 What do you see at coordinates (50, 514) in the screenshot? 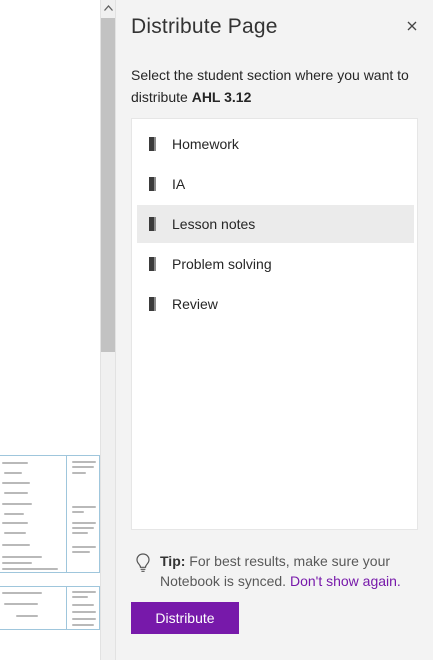
I see `worked-example-table` at bounding box center [50, 514].